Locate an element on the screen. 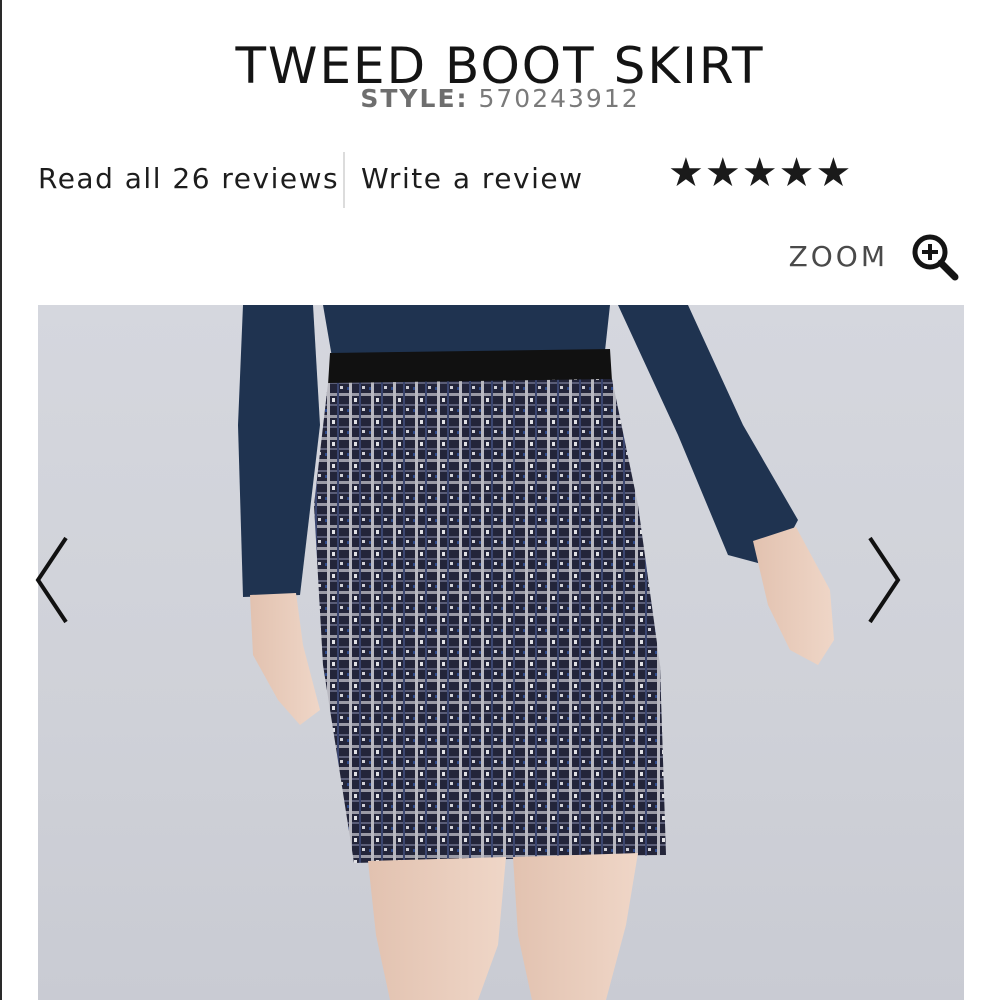  next-image-button is located at coordinates (883, 580).